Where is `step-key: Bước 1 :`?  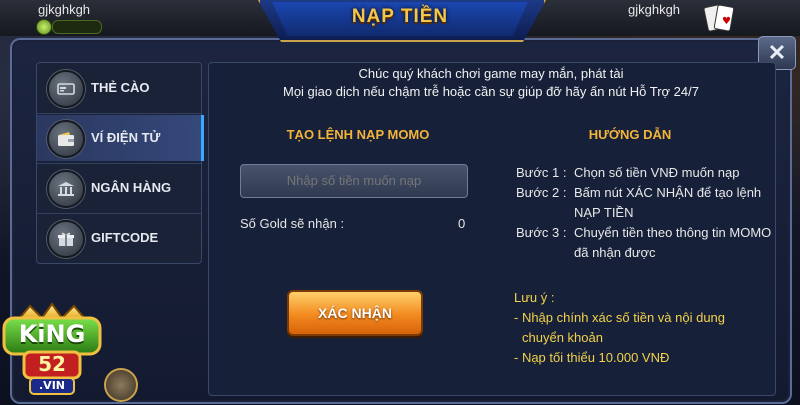 step-key: Bước 1 : is located at coordinates (541, 172).